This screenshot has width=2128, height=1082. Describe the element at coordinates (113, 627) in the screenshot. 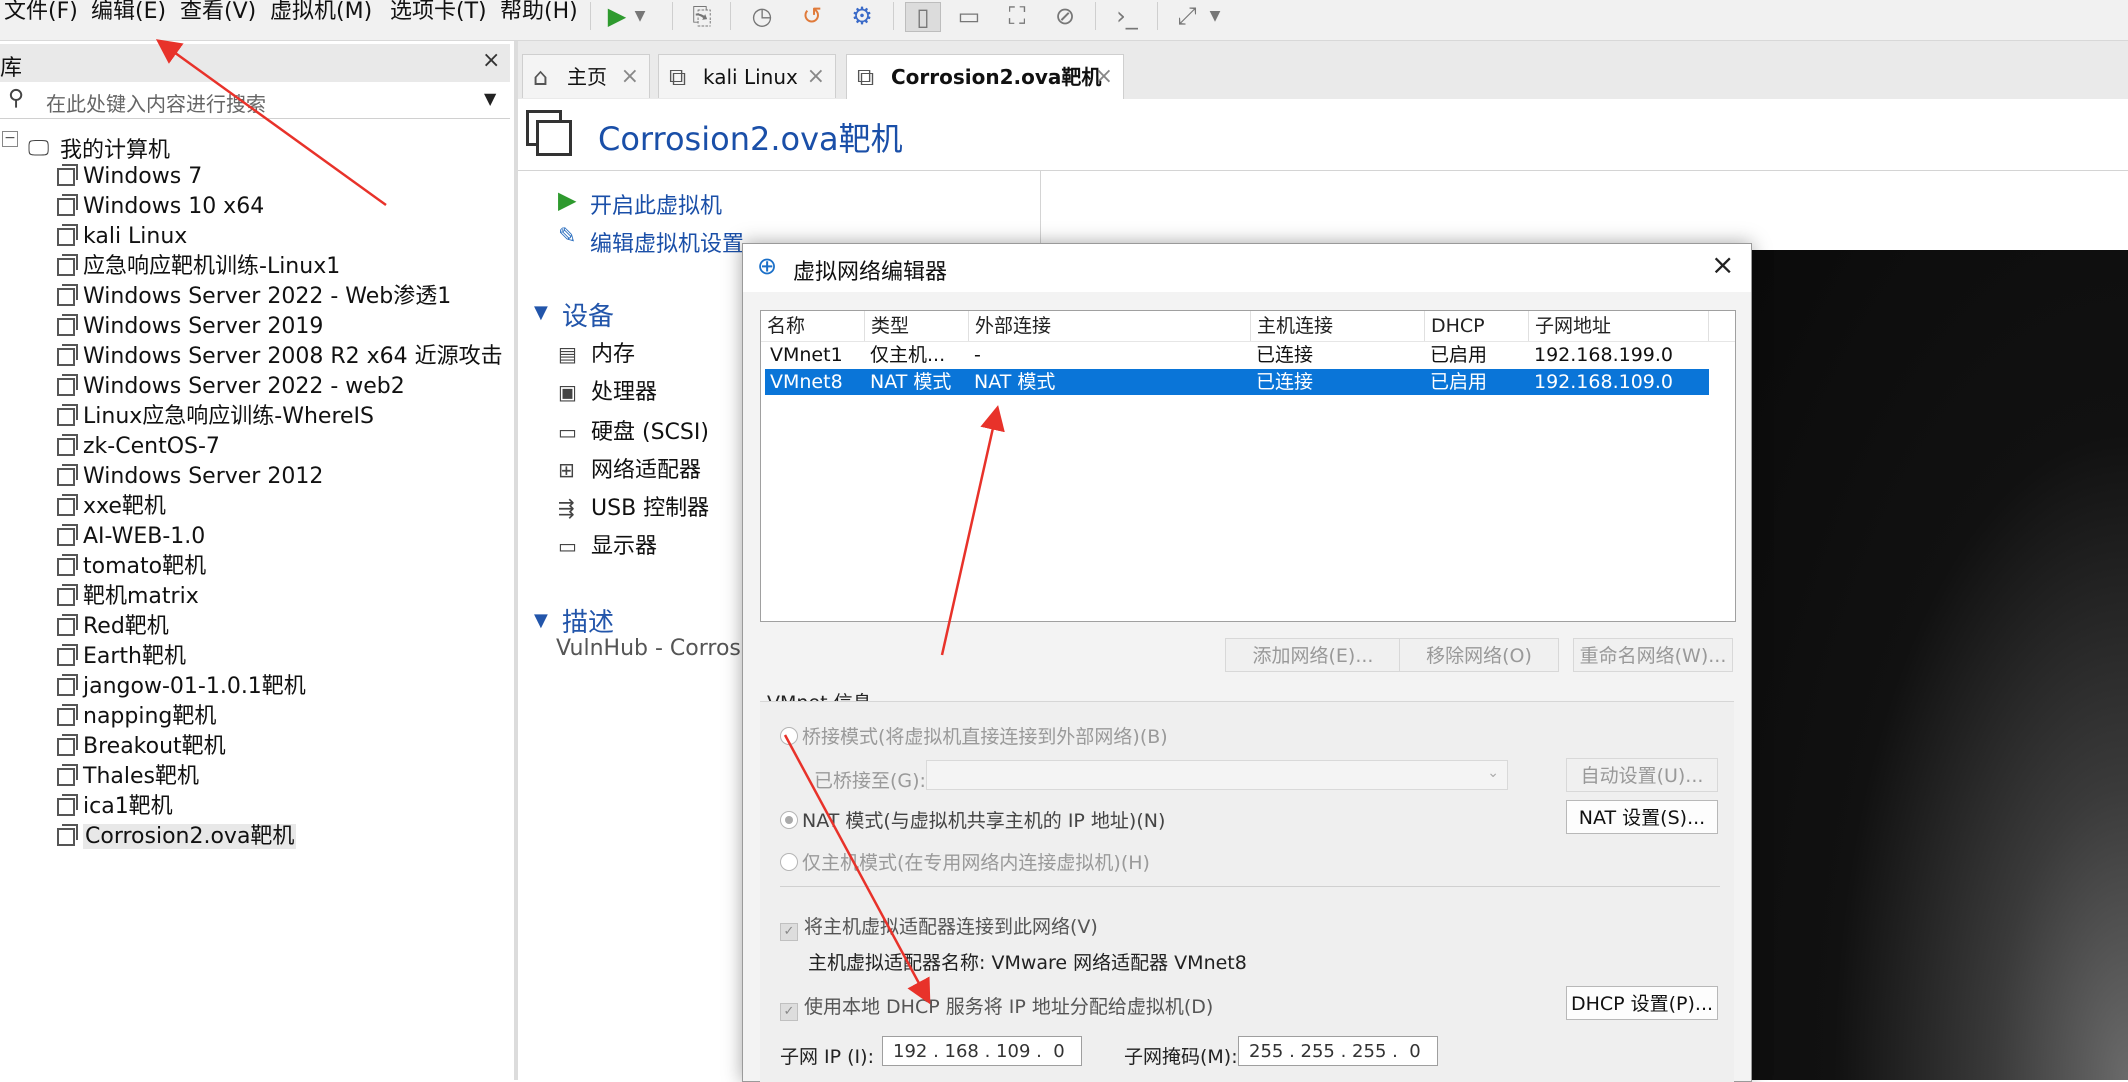

I see `tree-item: Red靶机` at that location.